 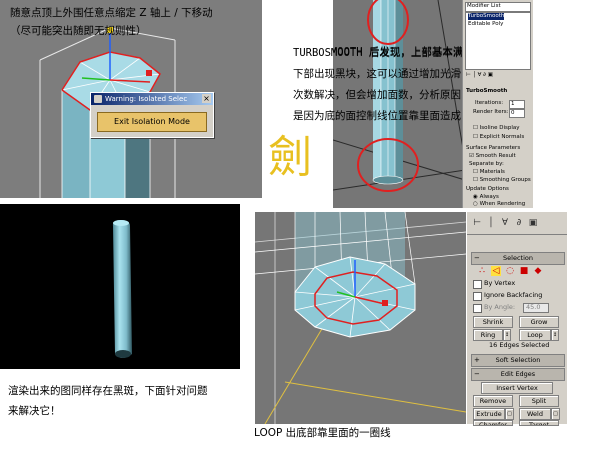 I want to click on exit-isolation-mode-button: Exit Isolation Mode, so click(x=152, y=122).